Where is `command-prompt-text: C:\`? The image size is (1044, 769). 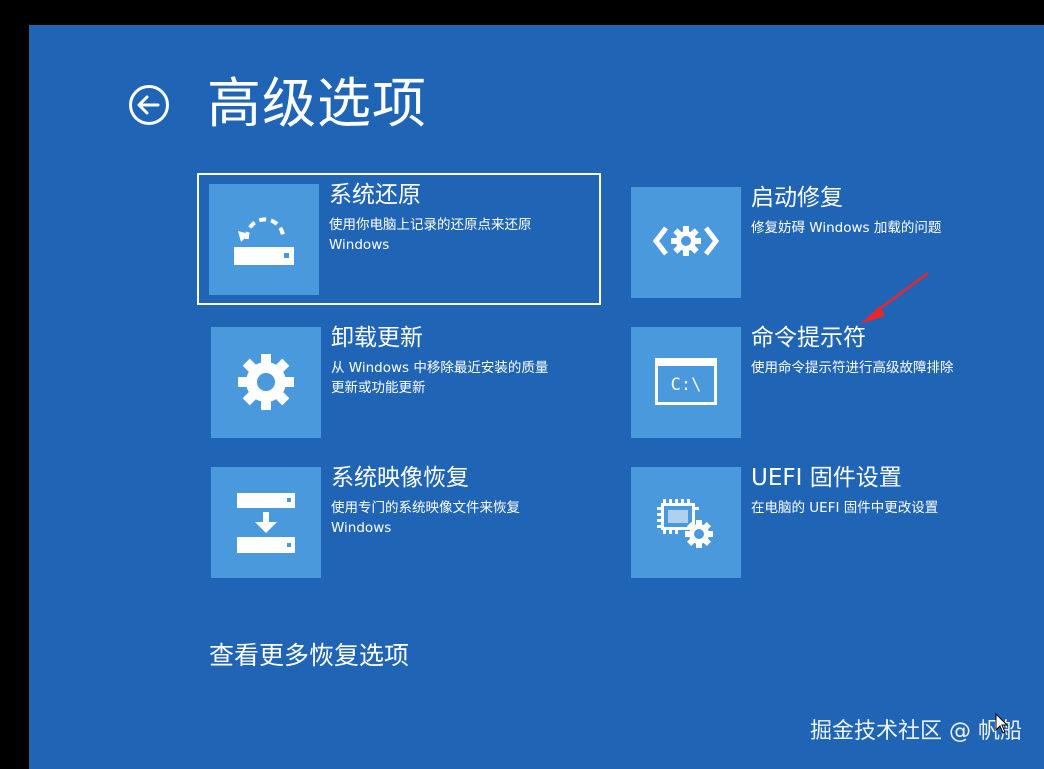
command-prompt-text: C:\ is located at coordinates (686, 385).